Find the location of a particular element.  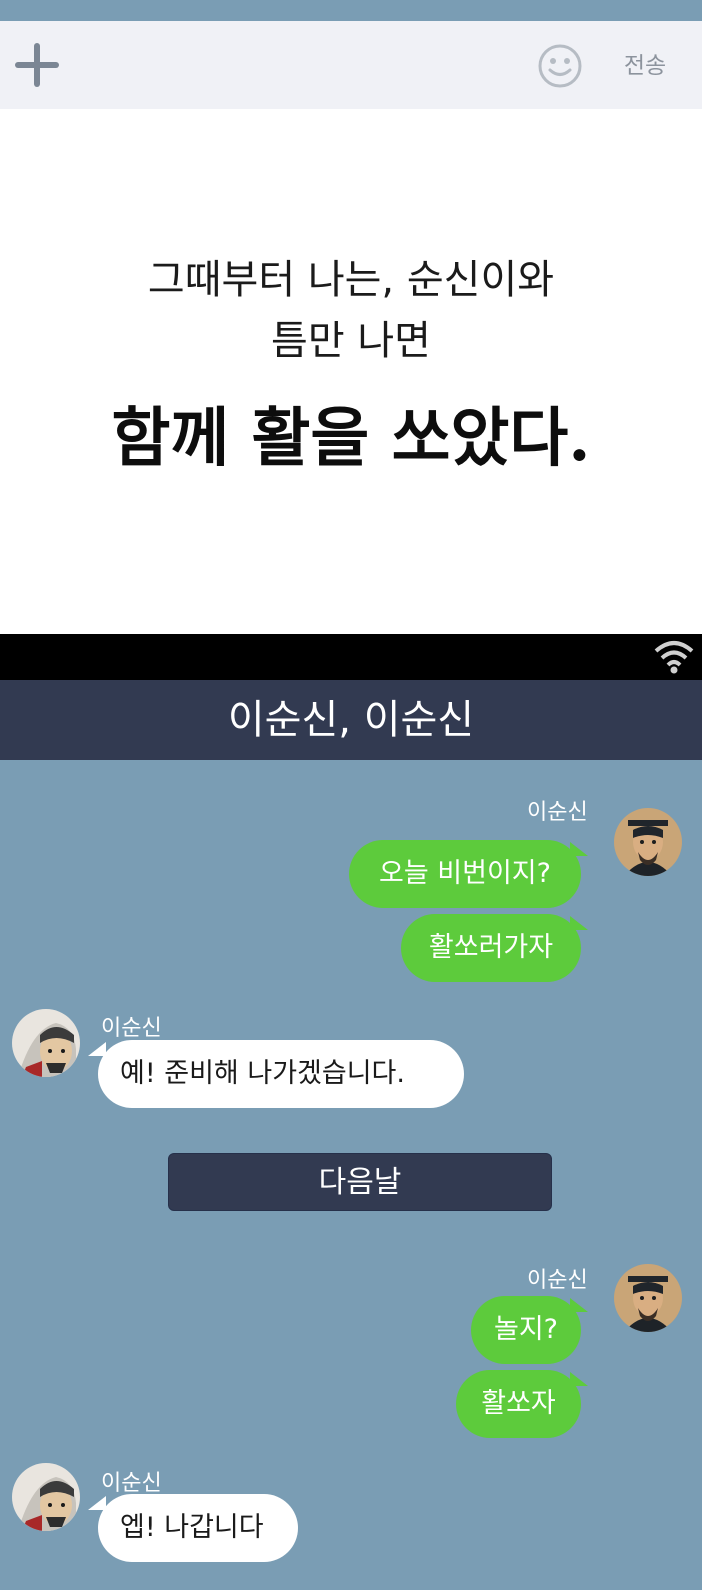

send-button: 전송 is located at coordinates (645, 66).